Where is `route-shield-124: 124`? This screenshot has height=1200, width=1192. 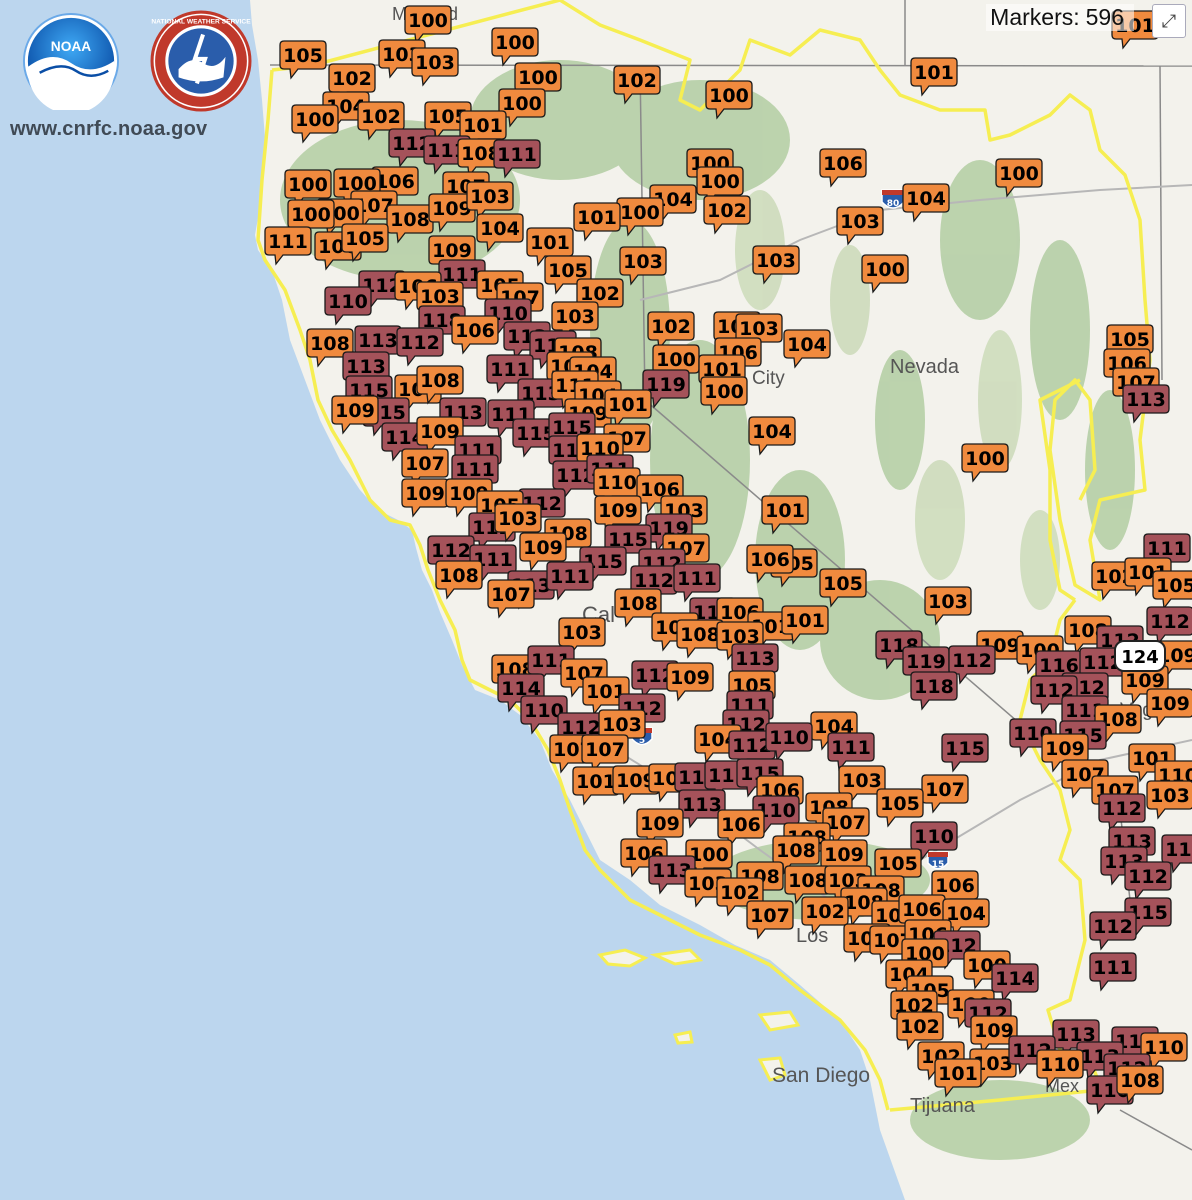
route-shield-124: 124 is located at coordinates (1140, 656).